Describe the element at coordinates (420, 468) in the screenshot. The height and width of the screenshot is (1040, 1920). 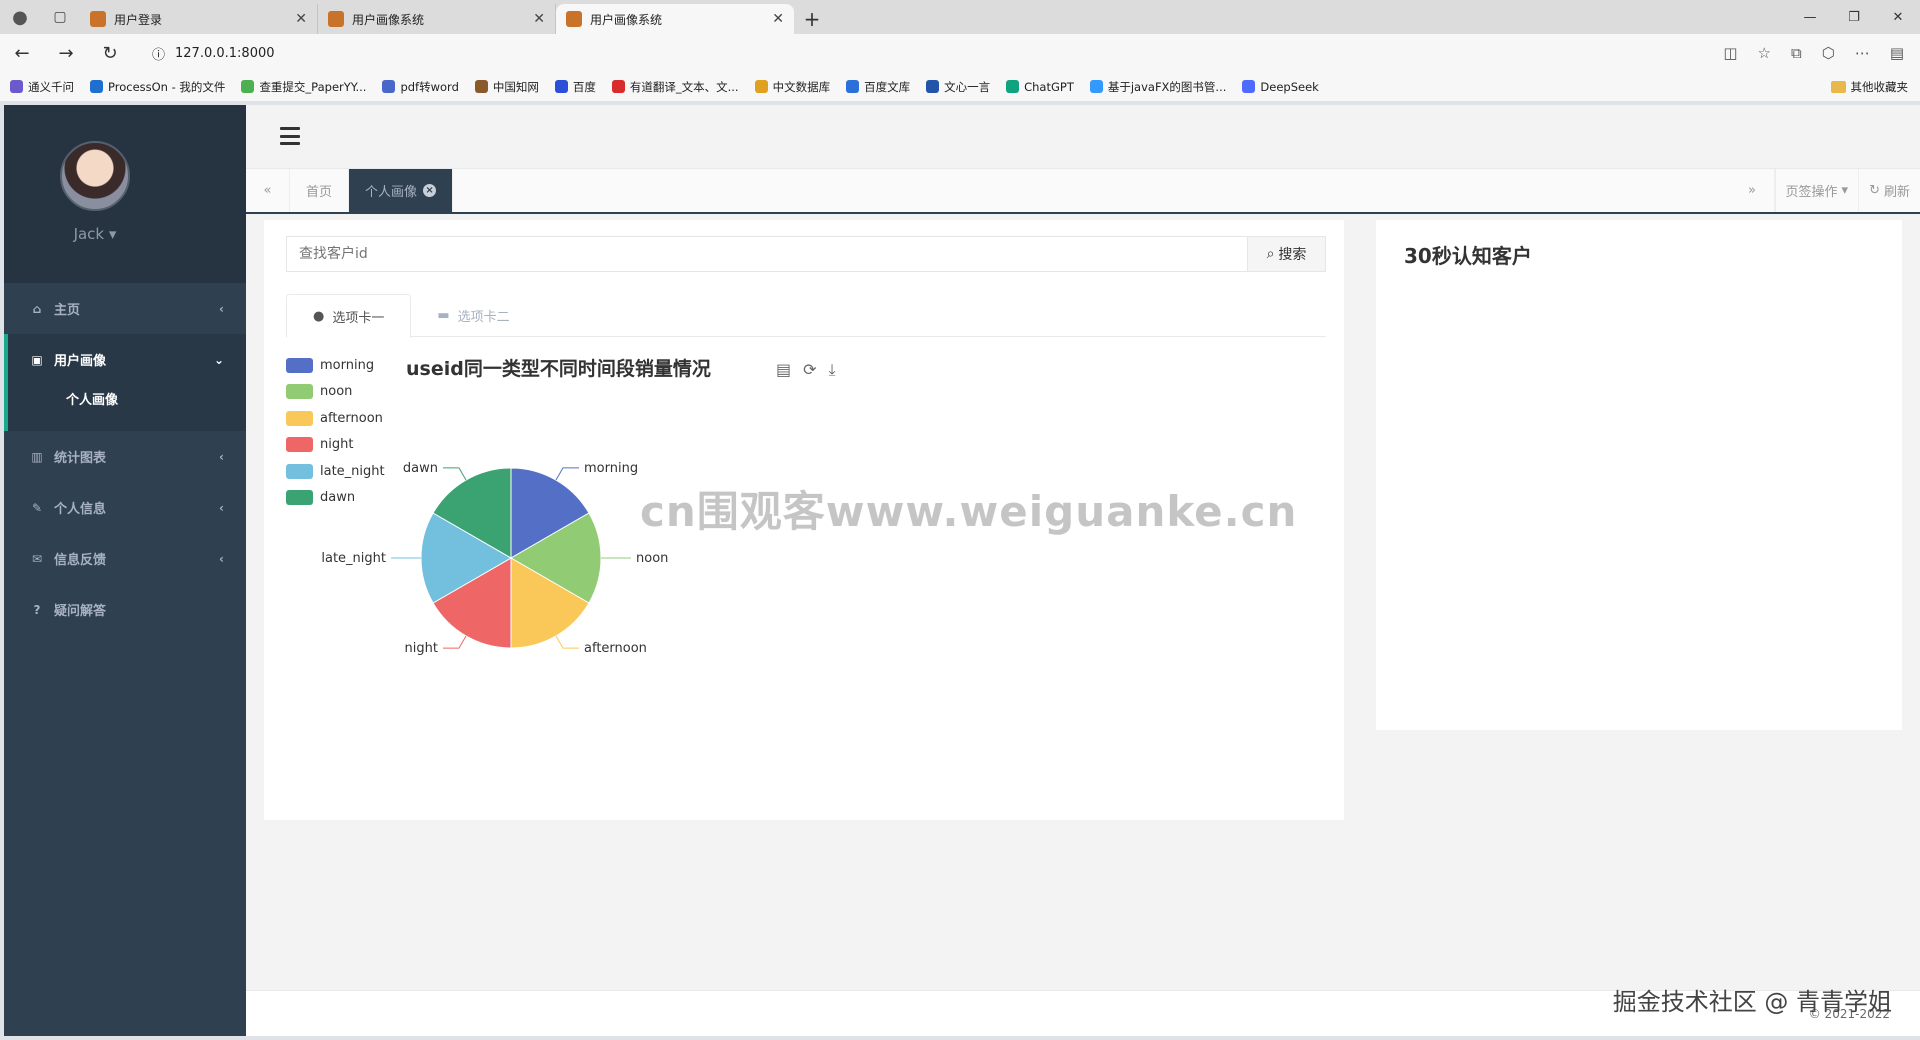
I see `slice-label: dawn` at that location.